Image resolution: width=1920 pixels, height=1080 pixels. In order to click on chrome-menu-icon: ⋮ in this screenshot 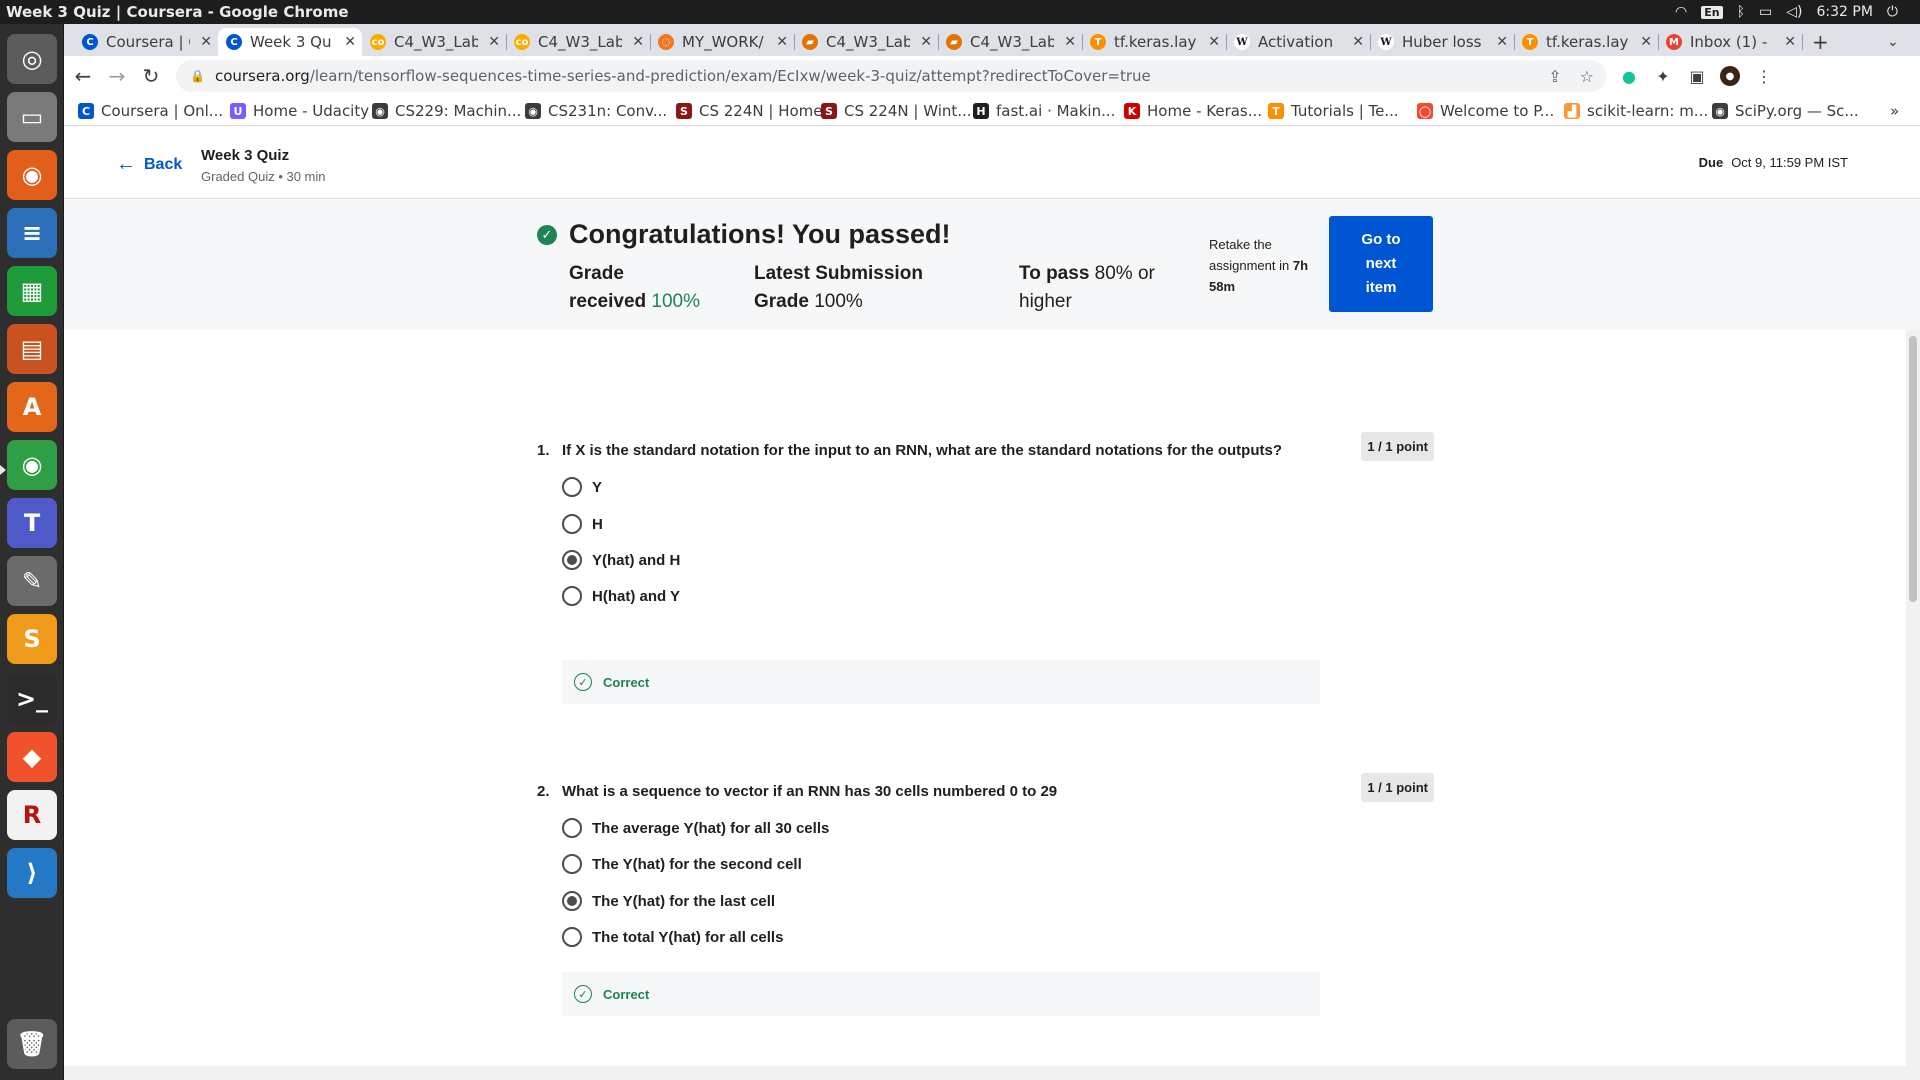, I will do `click(1764, 76)`.